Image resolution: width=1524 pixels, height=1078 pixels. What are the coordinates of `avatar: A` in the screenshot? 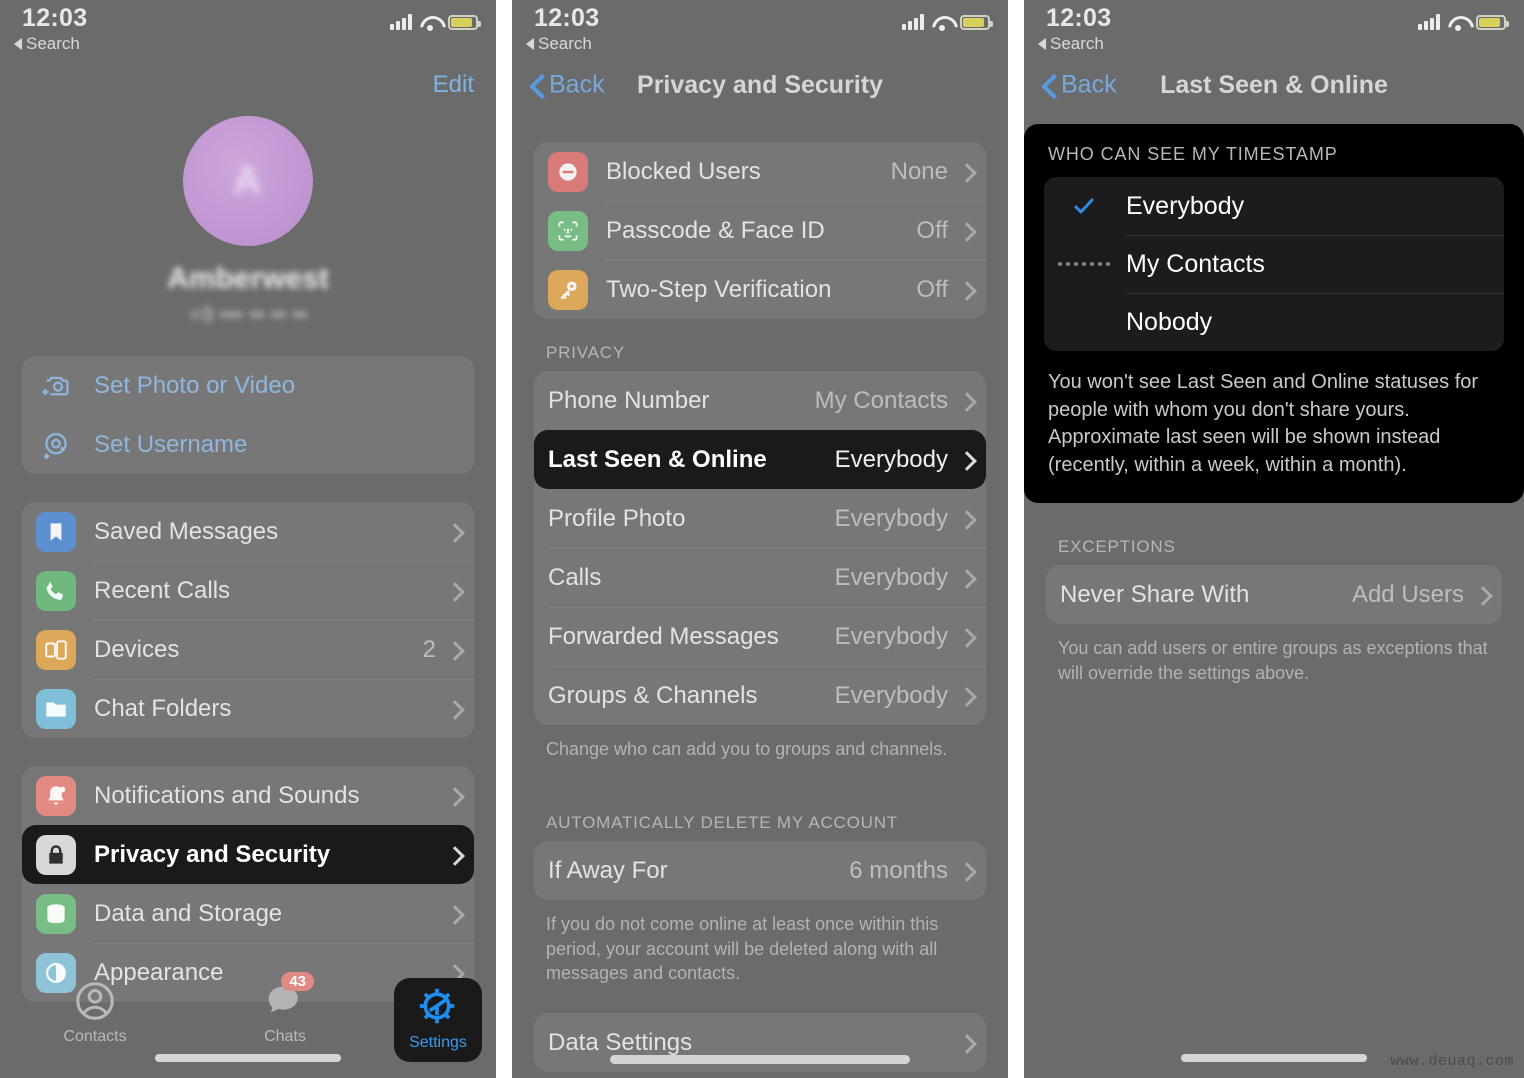 It's located at (248, 181).